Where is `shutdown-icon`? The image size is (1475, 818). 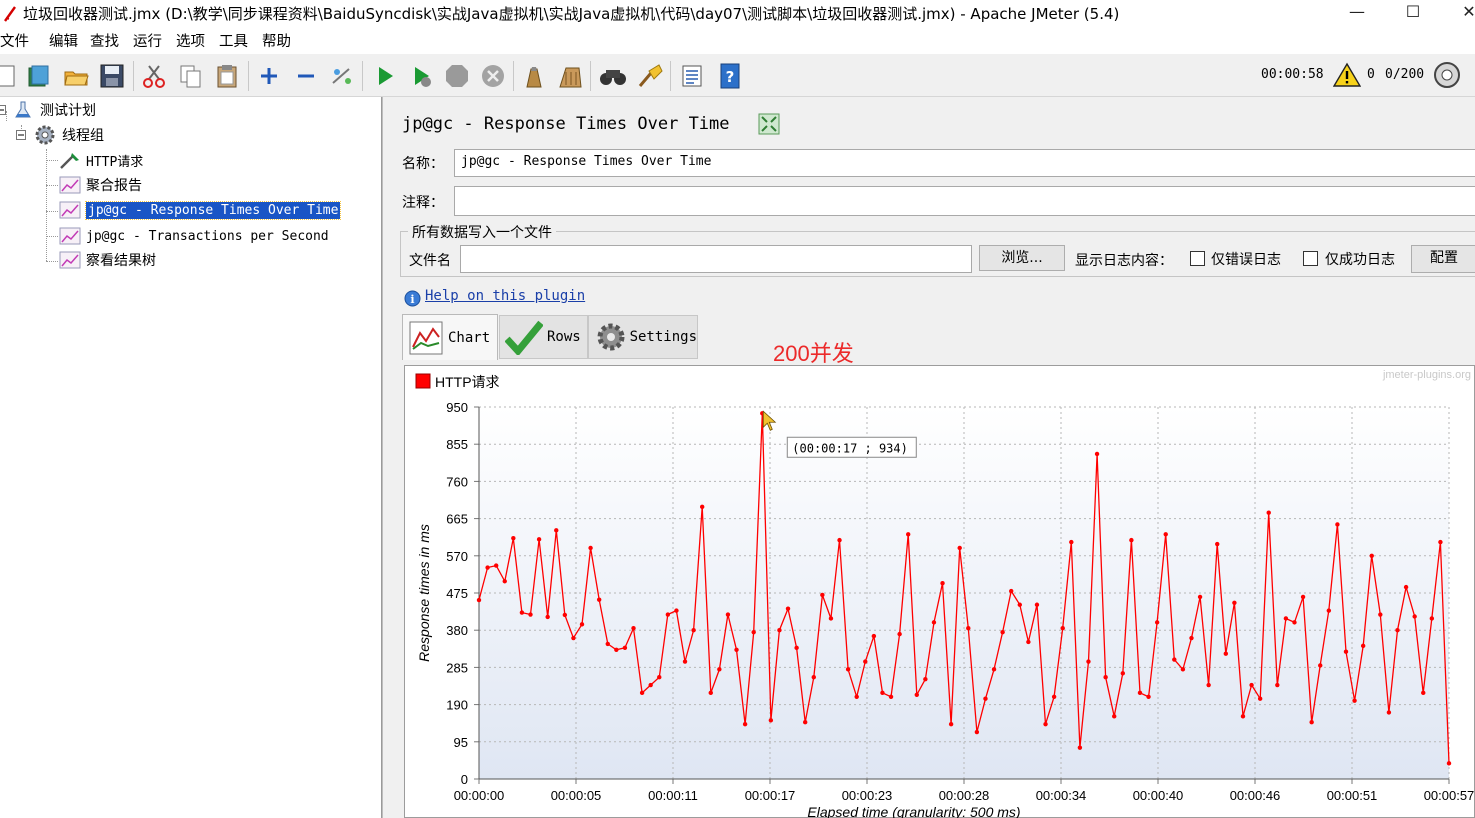 shutdown-icon is located at coordinates (493, 76).